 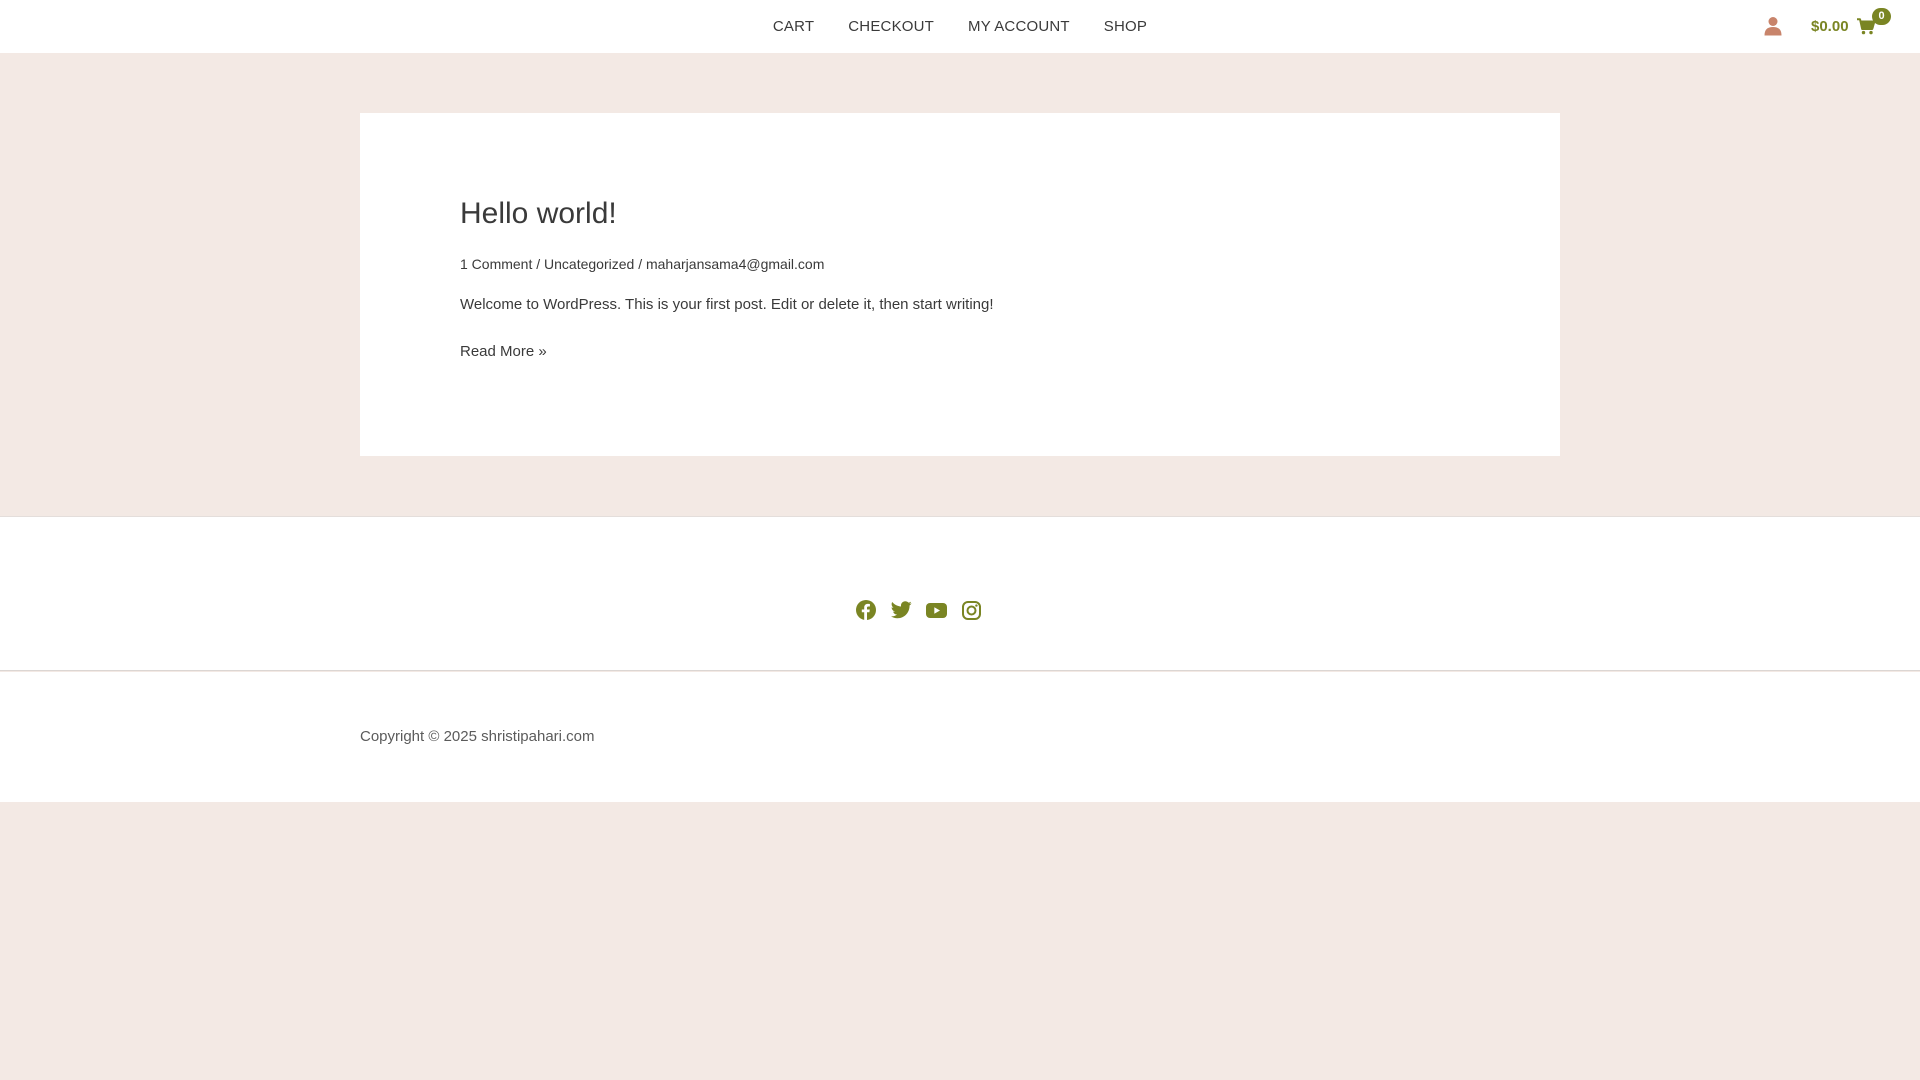 What do you see at coordinates (503, 351) in the screenshot?
I see `read-more-link: Read More »` at bounding box center [503, 351].